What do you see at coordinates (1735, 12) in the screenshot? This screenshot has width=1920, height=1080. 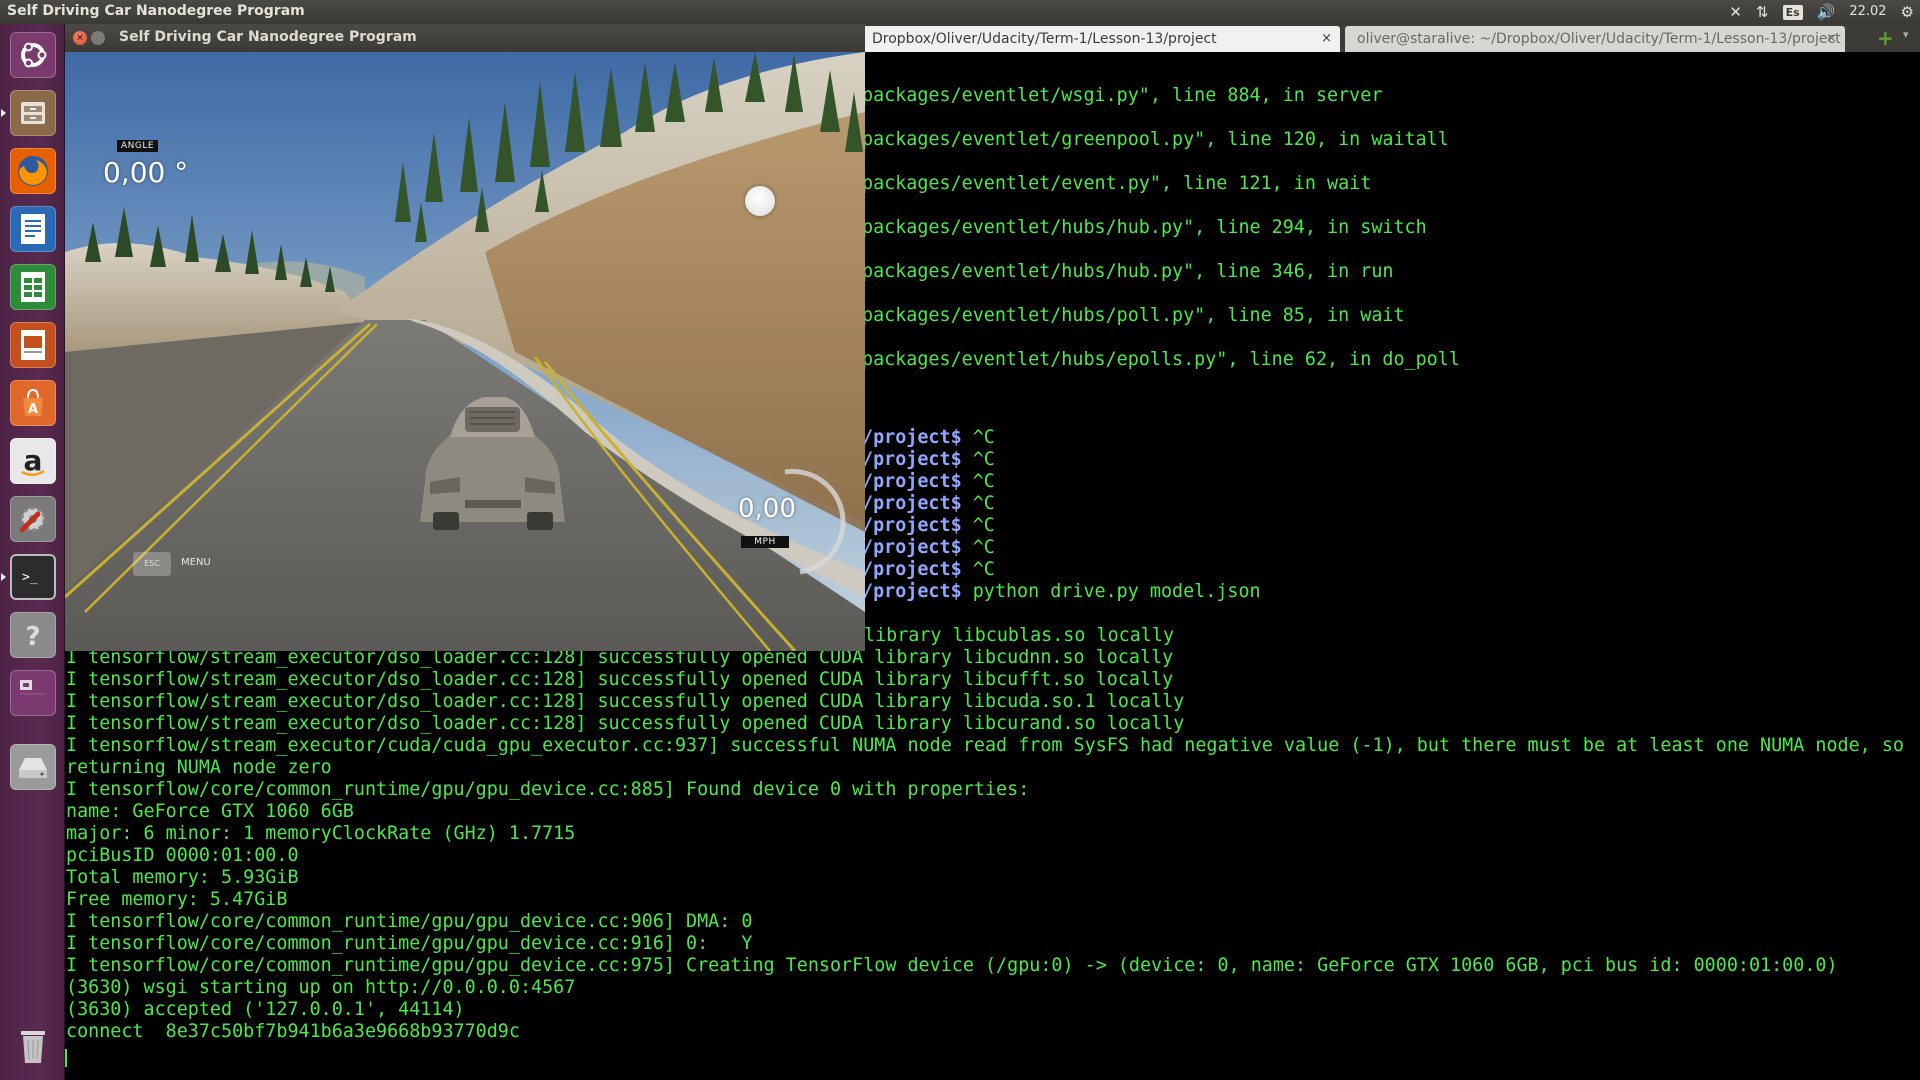 I see `dropbox-icon: ✕` at bounding box center [1735, 12].